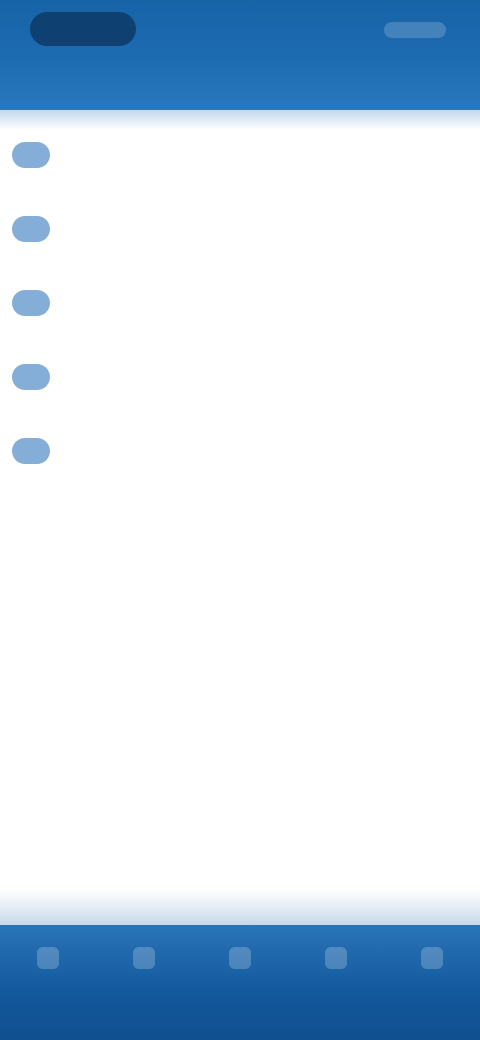  I want to click on status-icons, so click(415, 30).